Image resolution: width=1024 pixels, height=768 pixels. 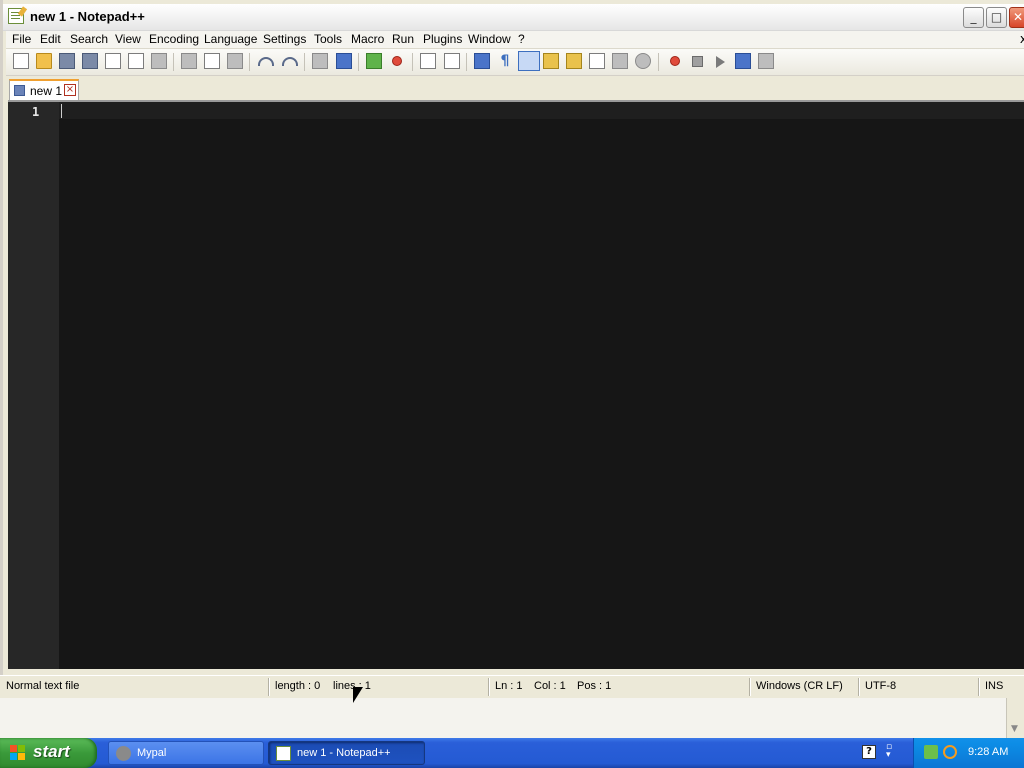 I want to click on minimize-icon: _, so click(x=973, y=17).